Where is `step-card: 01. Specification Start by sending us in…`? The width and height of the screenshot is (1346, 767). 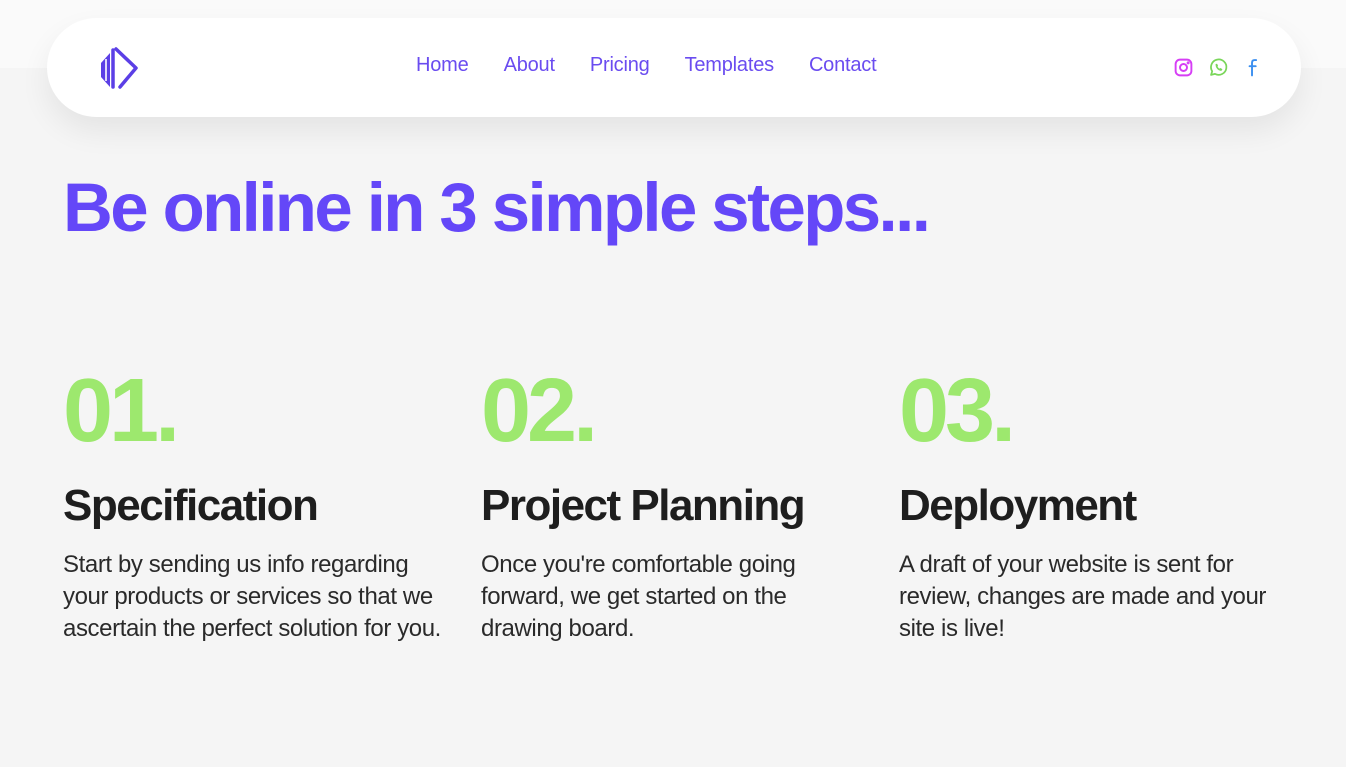 step-card: 01. Specification Start by sending us in… is located at coordinates (258, 503).